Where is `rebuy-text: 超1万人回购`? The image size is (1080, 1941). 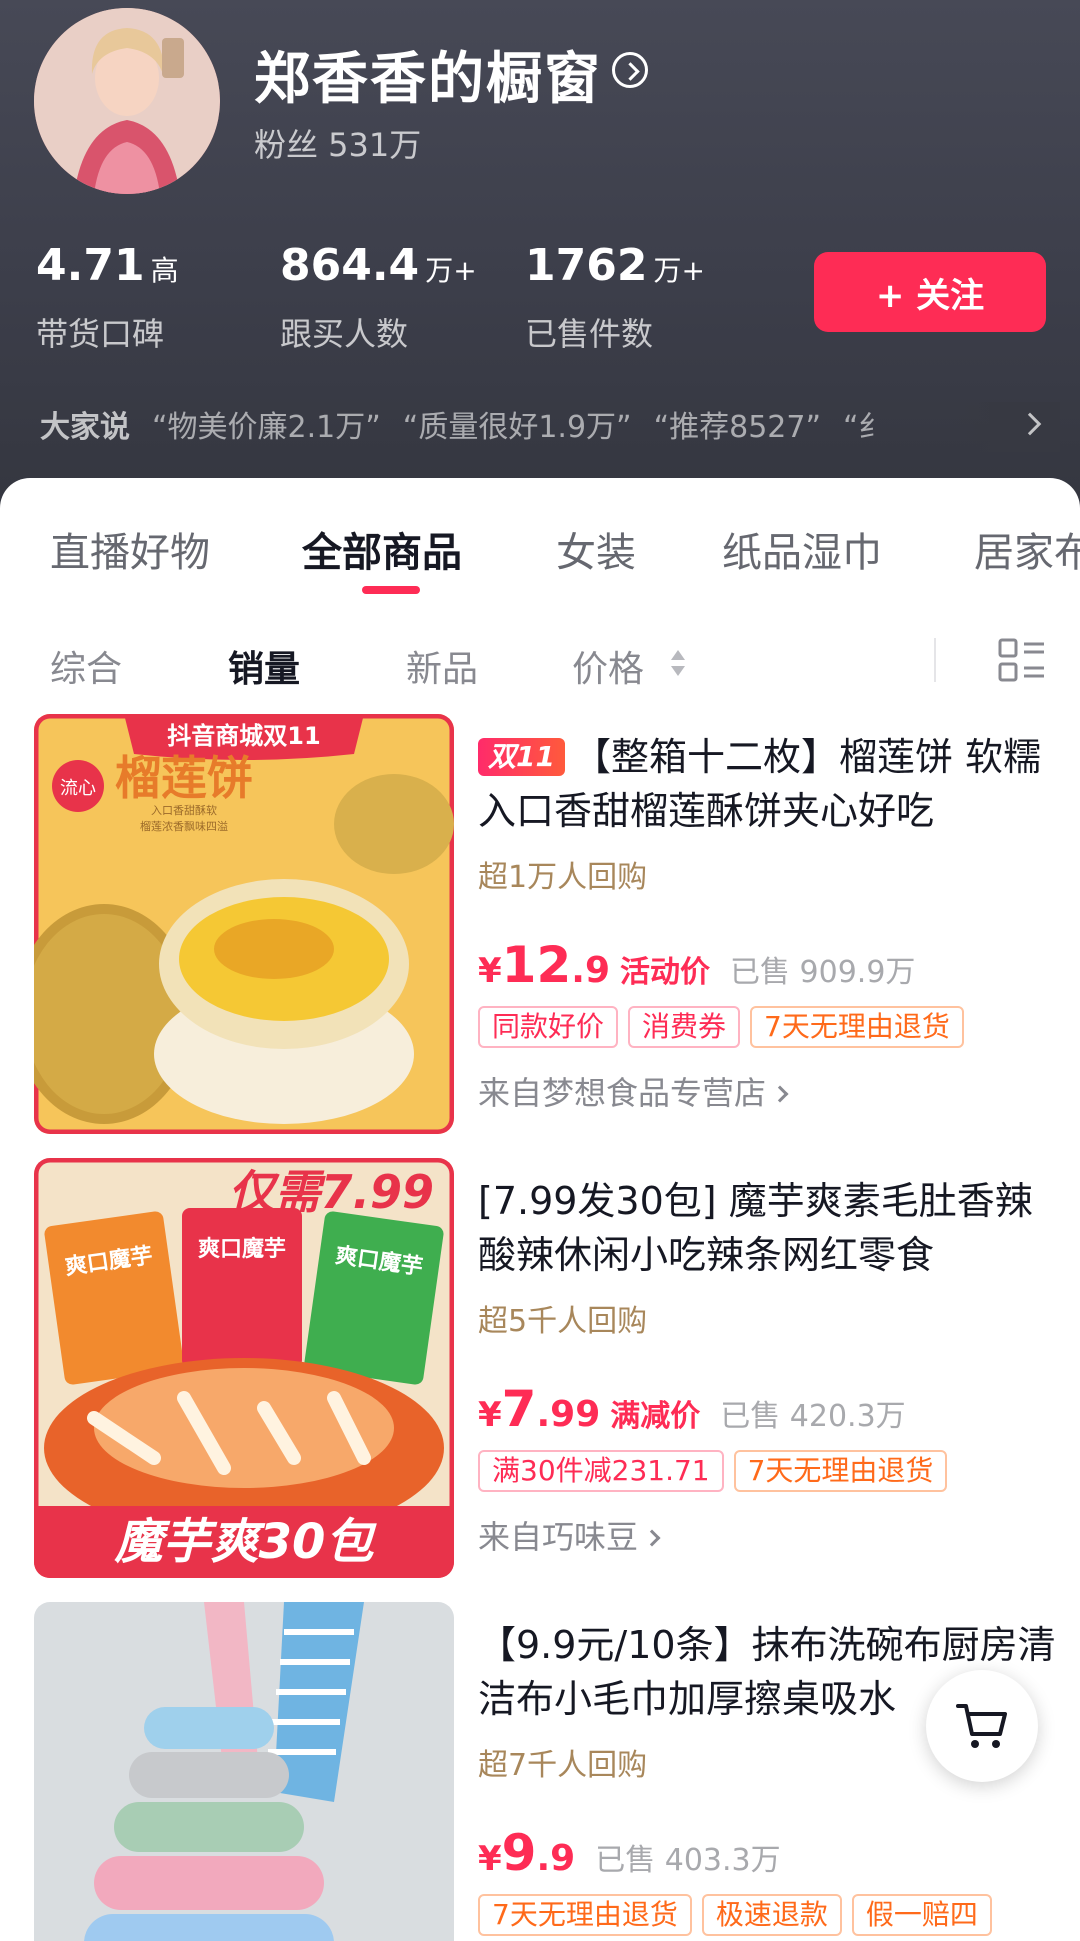
rebuy-text: 超1万人回购 is located at coordinates (563, 877).